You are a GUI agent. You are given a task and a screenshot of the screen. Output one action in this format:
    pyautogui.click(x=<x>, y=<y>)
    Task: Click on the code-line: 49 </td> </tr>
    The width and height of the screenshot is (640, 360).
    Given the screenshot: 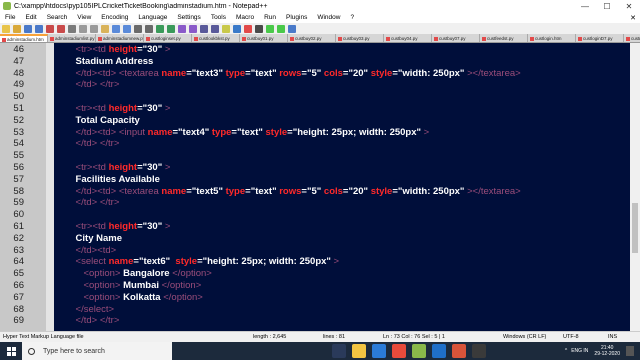 What is the action you would take?
    pyautogui.click(x=315, y=85)
    